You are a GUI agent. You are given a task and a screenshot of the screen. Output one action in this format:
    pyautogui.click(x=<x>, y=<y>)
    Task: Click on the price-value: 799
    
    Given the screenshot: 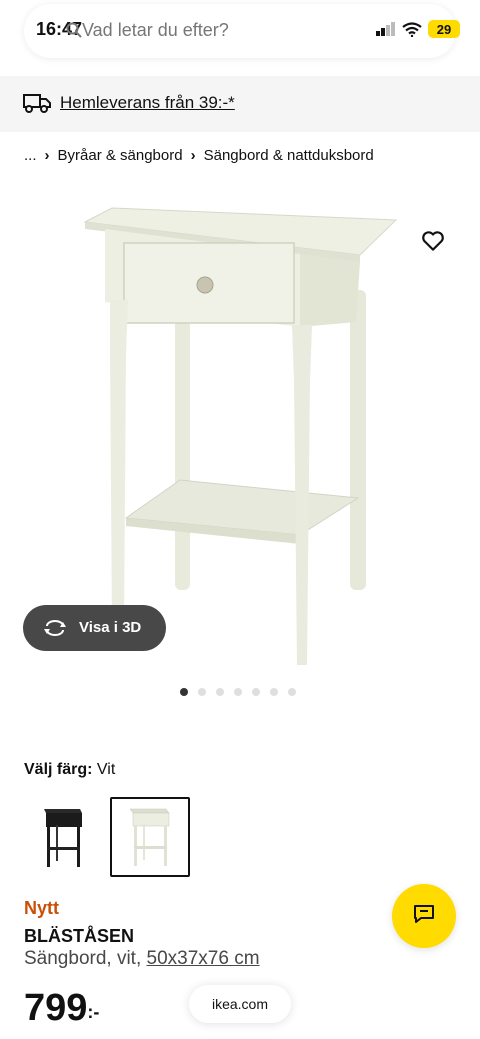 What is the action you would take?
    pyautogui.click(x=56, y=1008)
    